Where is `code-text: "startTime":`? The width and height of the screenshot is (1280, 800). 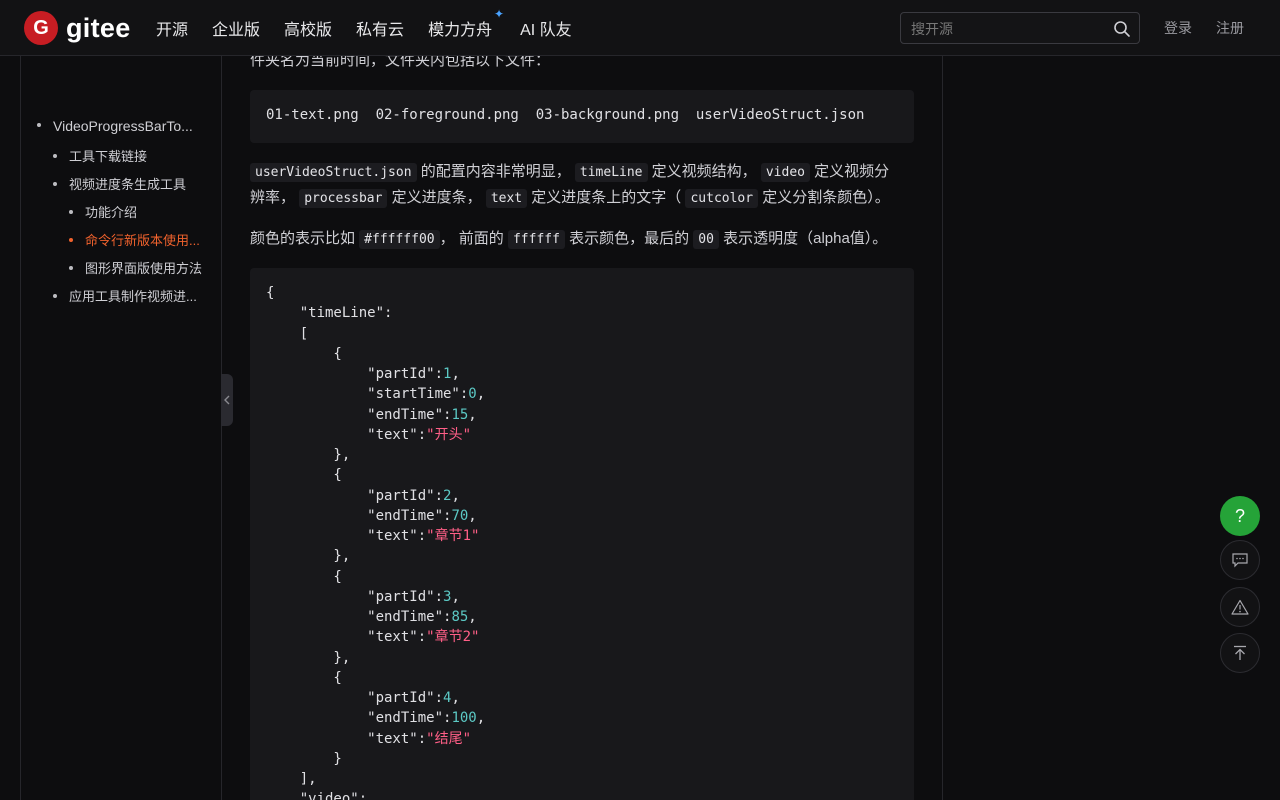 code-text: "startTime": is located at coordinates (367, 394).